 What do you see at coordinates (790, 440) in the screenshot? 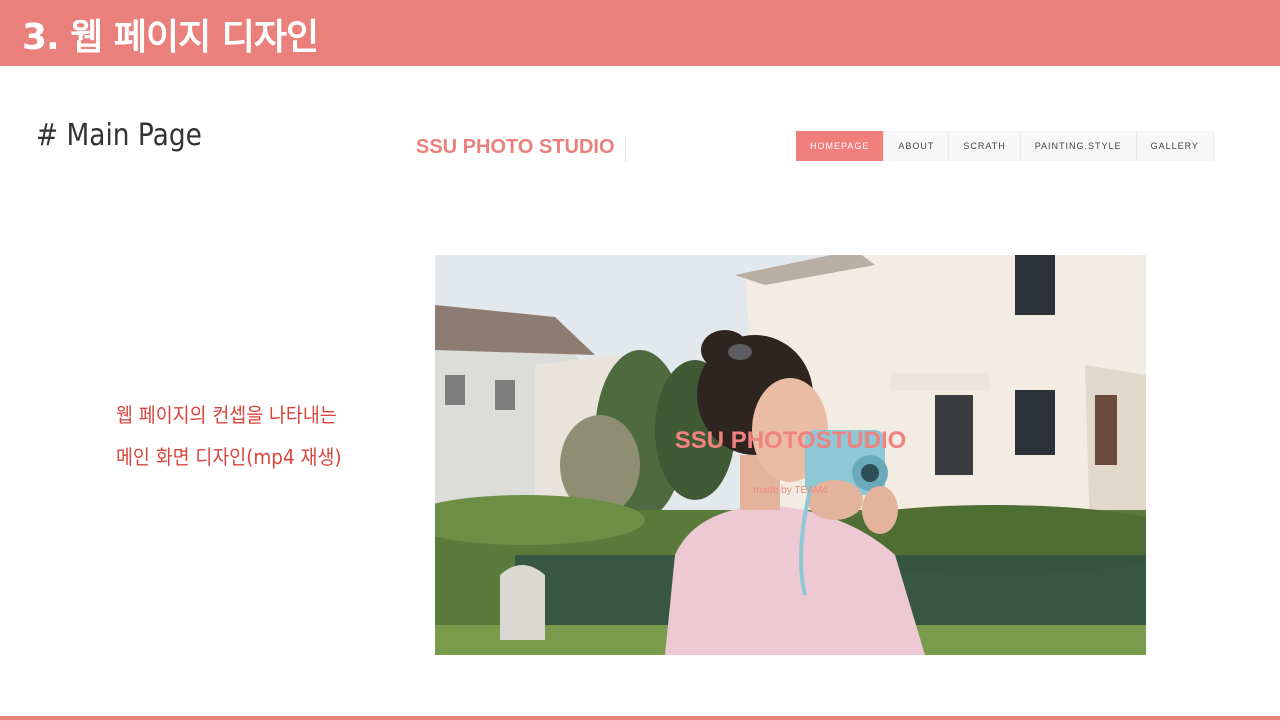
I see `hero-title: SSU PHOTOSTUDIO` at bounding box center [790, 440].